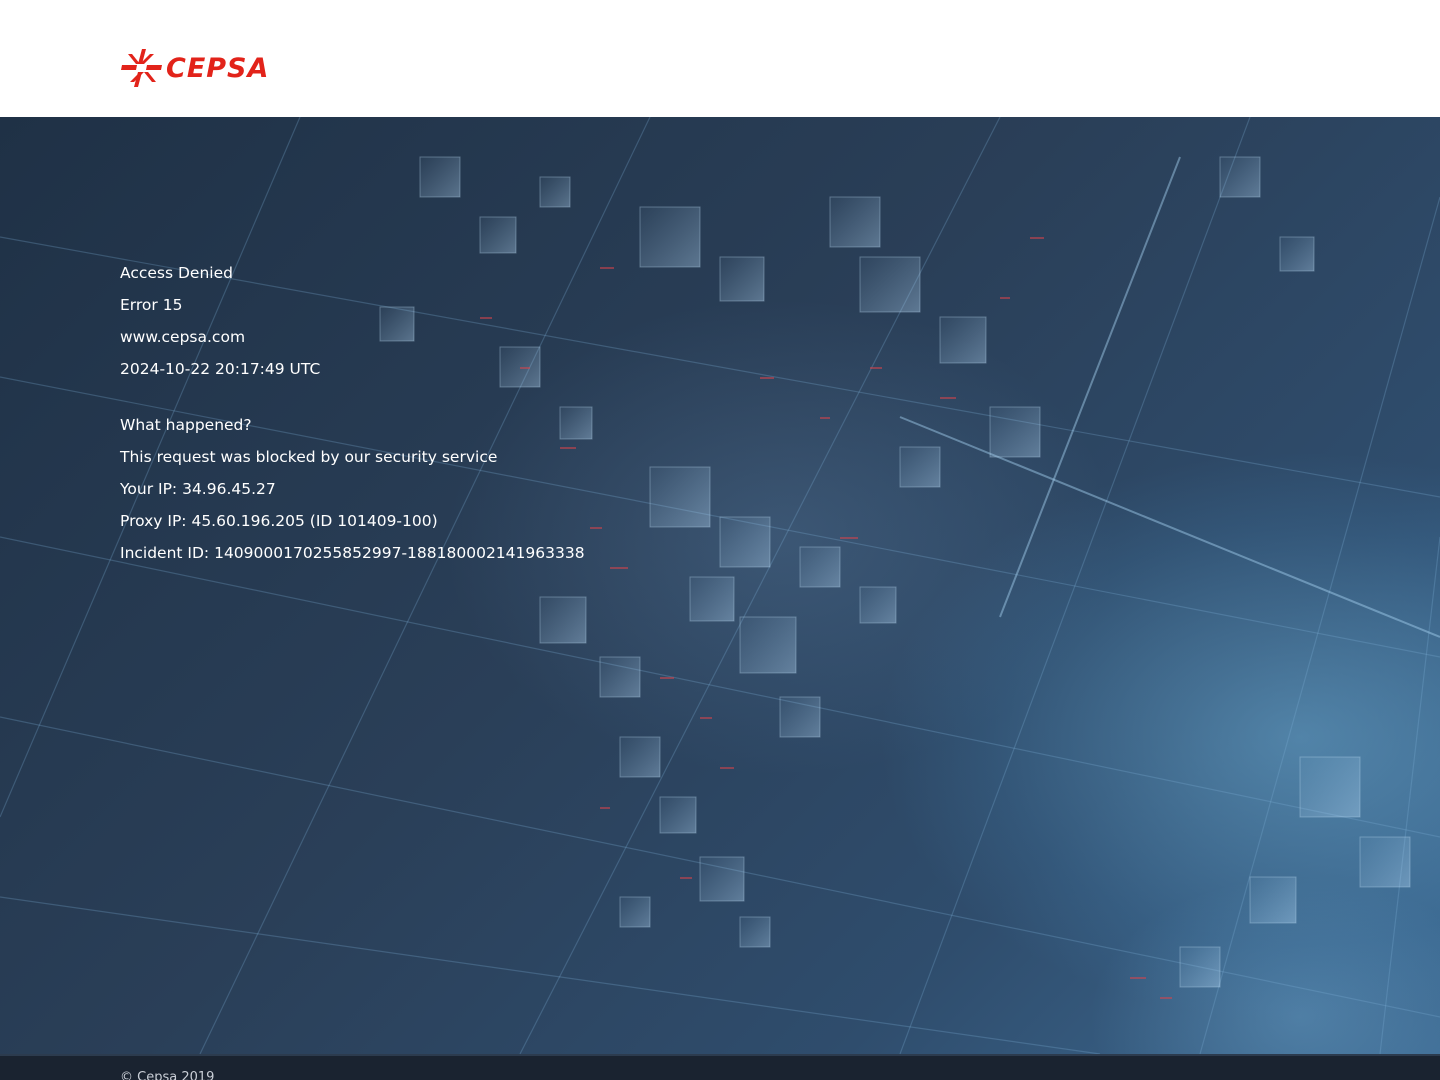  I want to click on site-footer: © Cepsa 2019, so click(720, 1067).